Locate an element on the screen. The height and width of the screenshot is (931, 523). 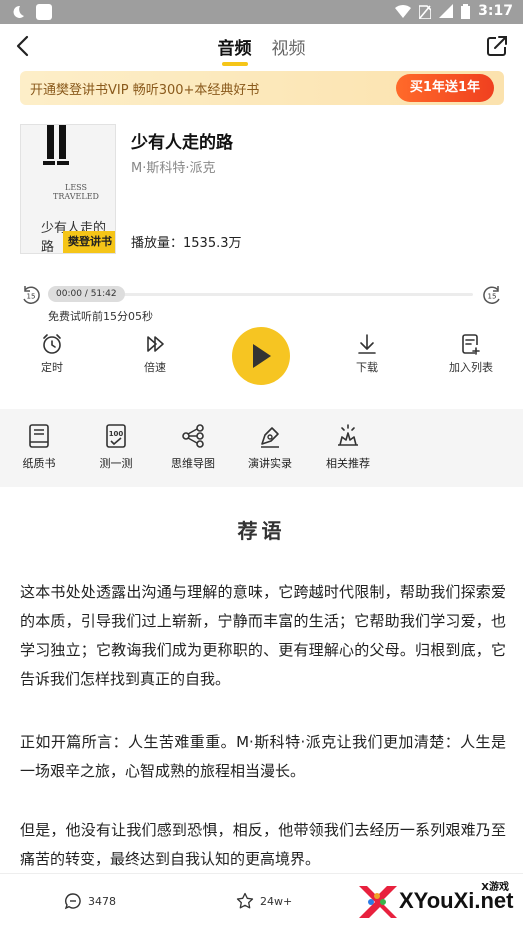
quiz-icon: 100 is located at coordinates (116, 436).